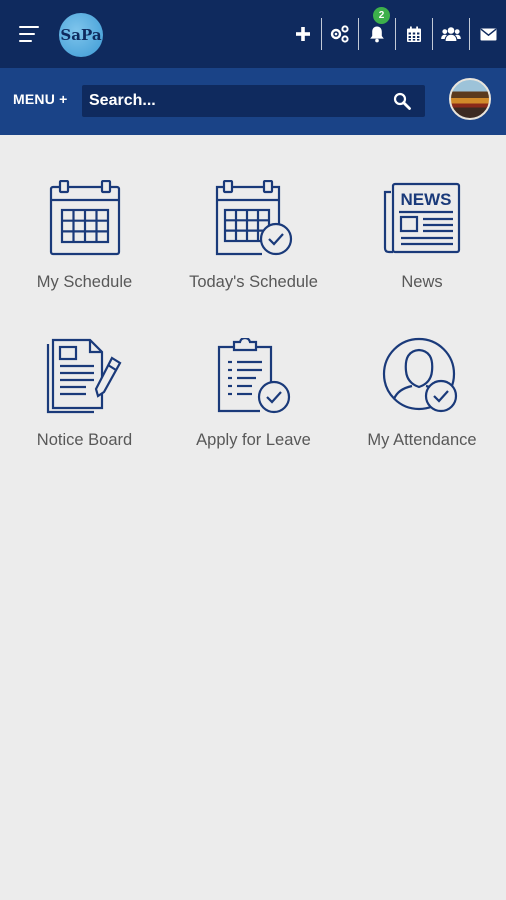 This screenshot has width=506, height=900. I want to click on logo-text: SaPa, so click(81, 35).